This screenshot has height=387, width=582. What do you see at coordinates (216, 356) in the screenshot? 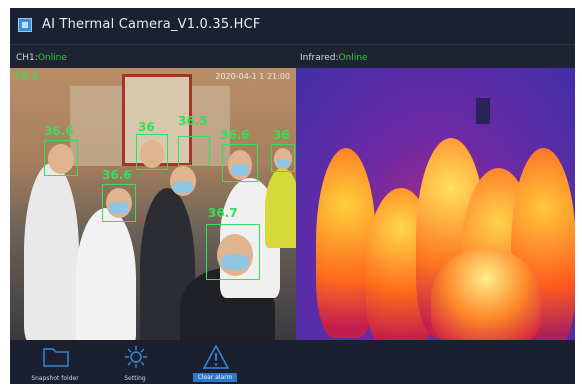
I see `warning-icon` at bounding box center [216, 356].